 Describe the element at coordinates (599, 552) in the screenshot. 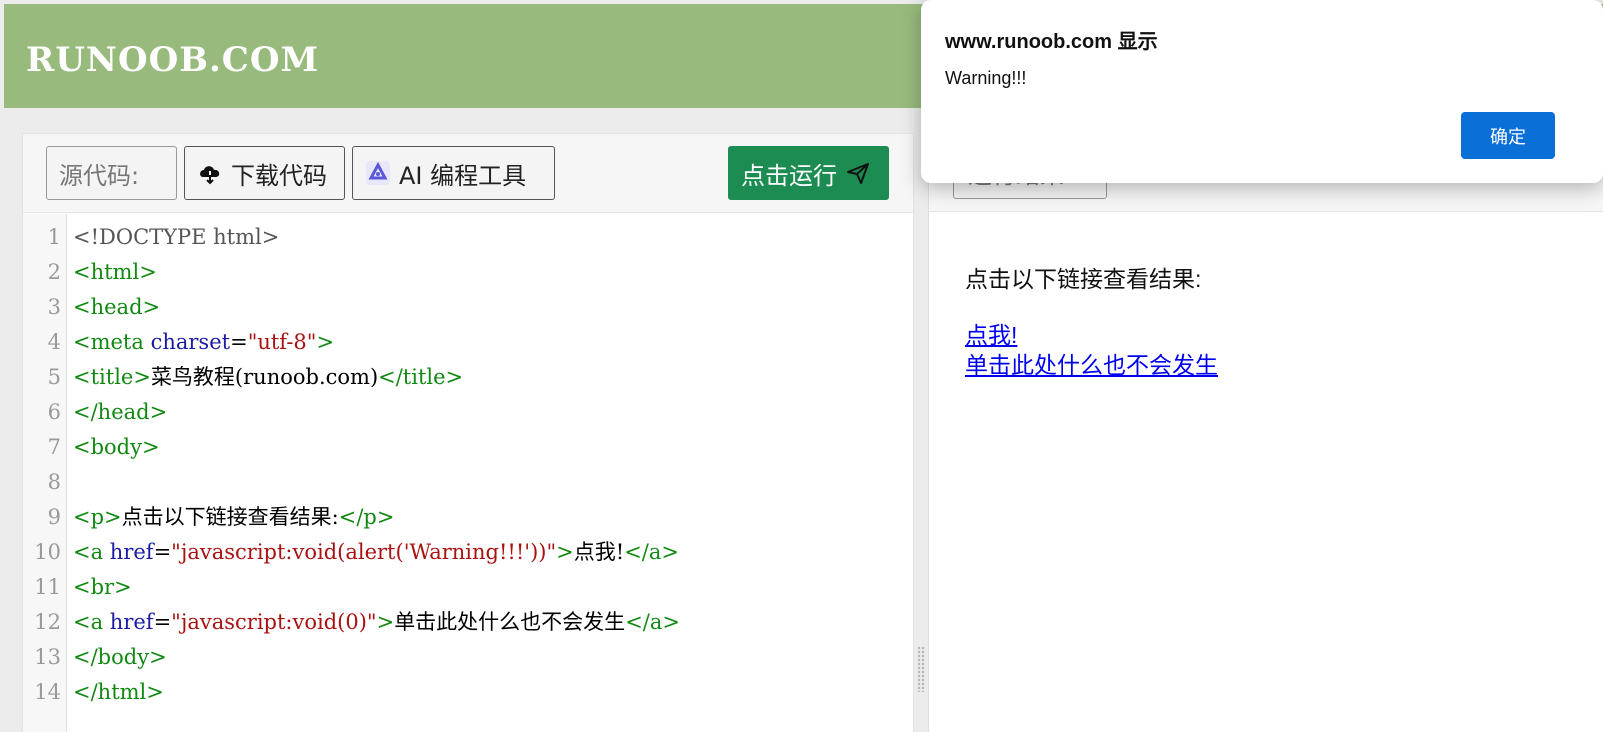

I see `code-token: 点我!` at that location.